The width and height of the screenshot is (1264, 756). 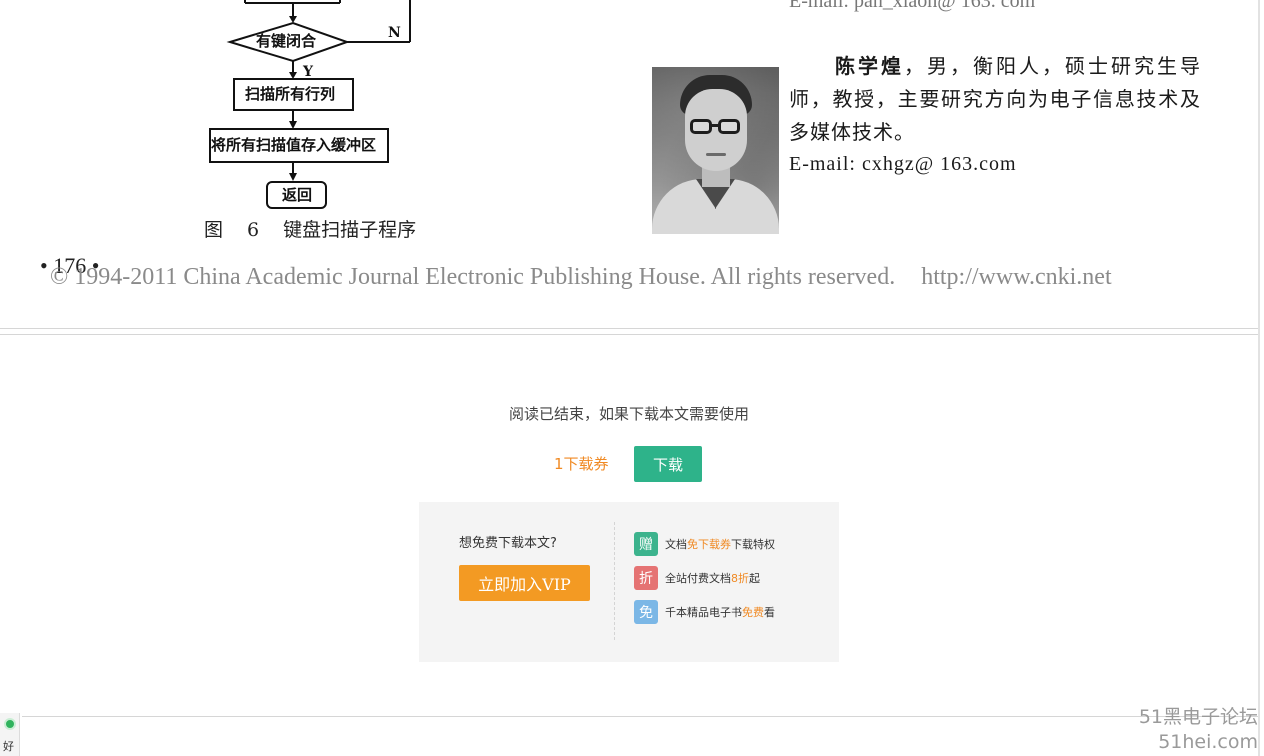 What do you see at coordinates (903, 164) in the screenshot?
I see `author-email: E-mail: cxhgz@ 163.com` at bounding box center [903, 164].